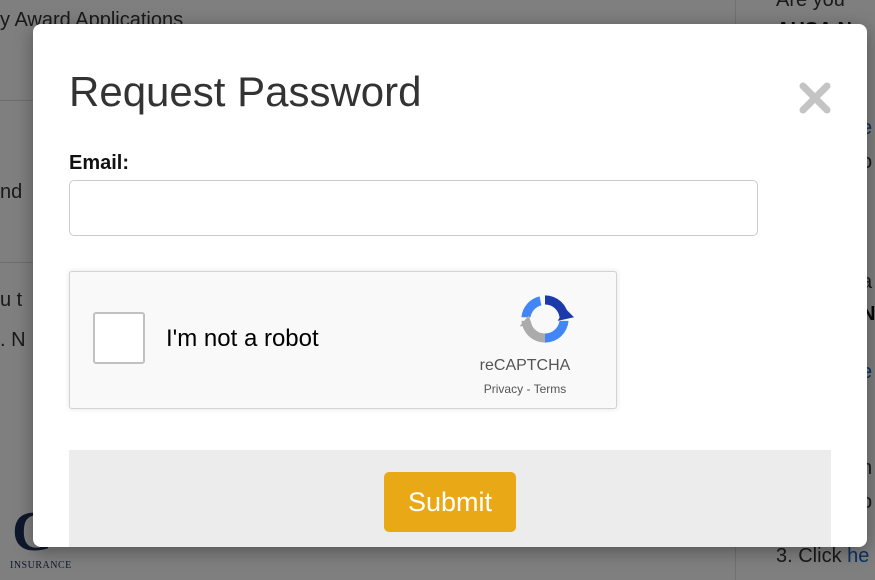 The height and width of the screenshot is (580, 875). I want to click on email-field, so click(413, 208).